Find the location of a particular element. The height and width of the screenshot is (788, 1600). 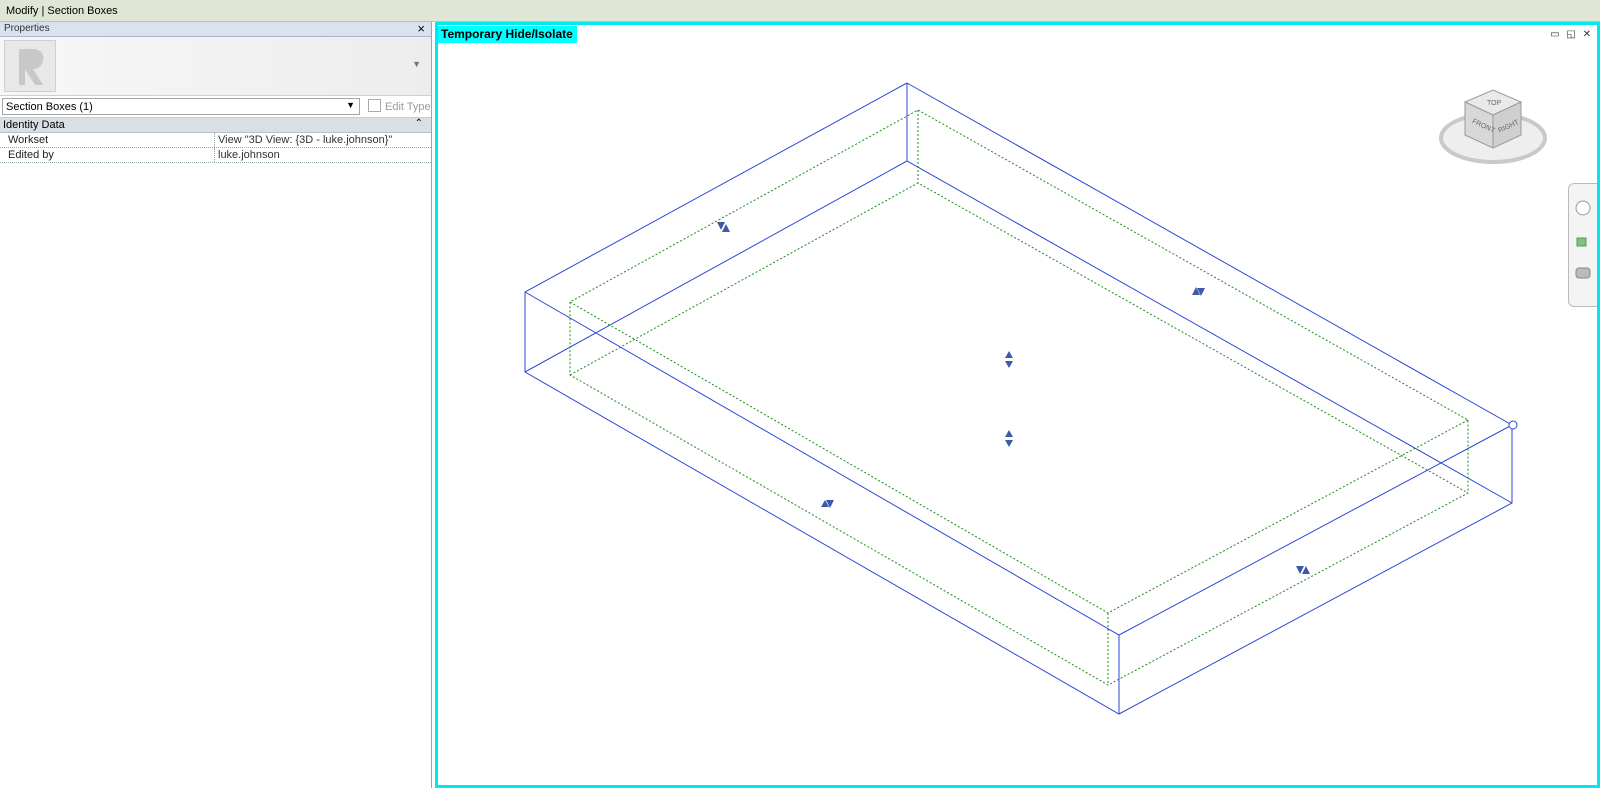

group-title: Identity Data is located at coordinates (34, 125).